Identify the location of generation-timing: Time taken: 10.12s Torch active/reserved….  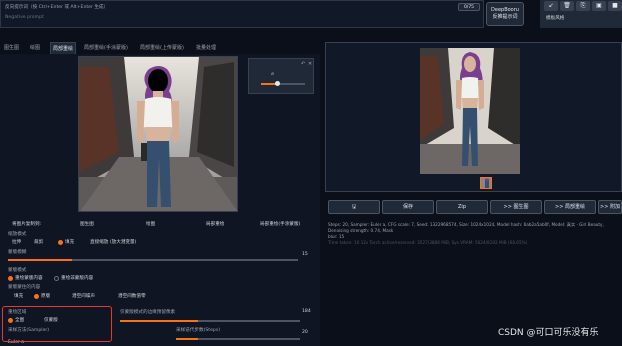
(428, 242).